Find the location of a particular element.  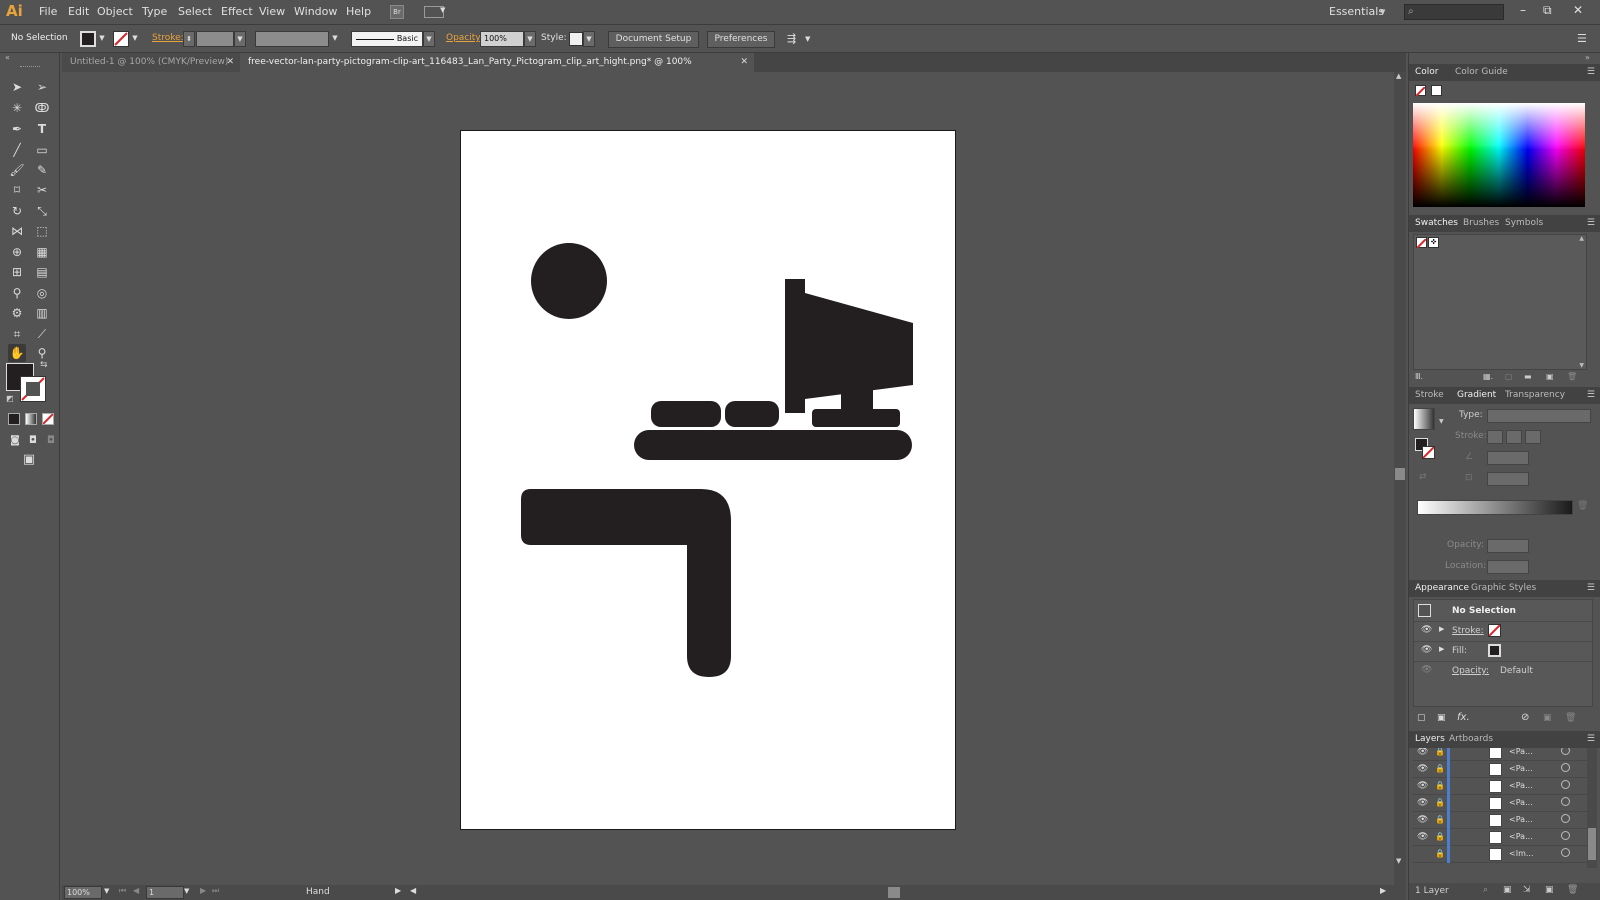

tab-swatches: Swatches is located at coordinates (1436, 223).